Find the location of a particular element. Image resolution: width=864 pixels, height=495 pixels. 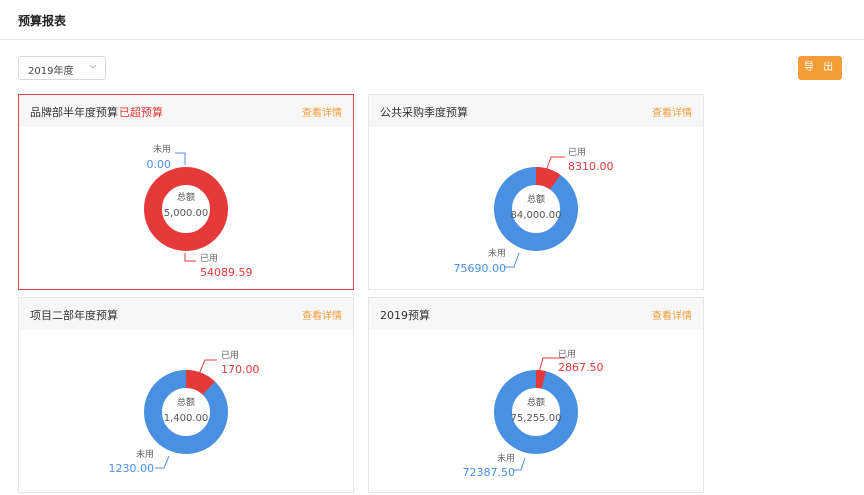

used-value: 8310.00 is located at coordinates (591, 166).